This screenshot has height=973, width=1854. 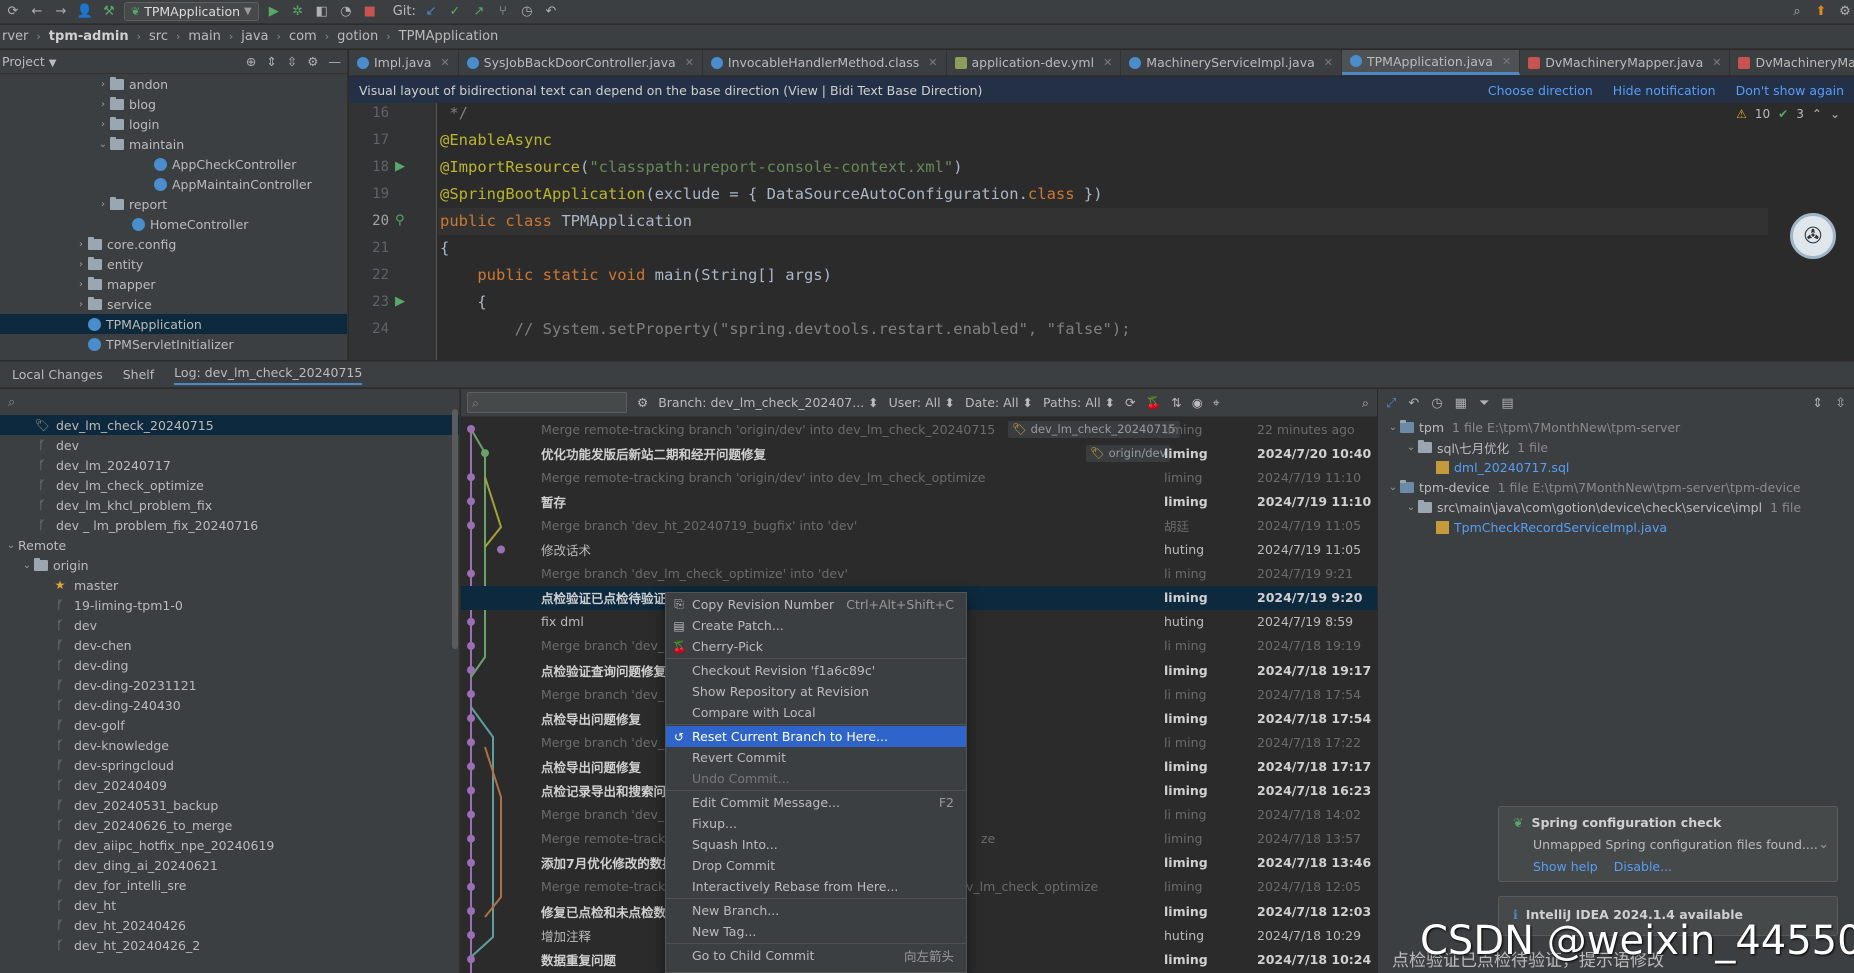 I want to click on commit-row: 修改话术 huting 2024/7/19 11:05, so click(x=919, y=550).